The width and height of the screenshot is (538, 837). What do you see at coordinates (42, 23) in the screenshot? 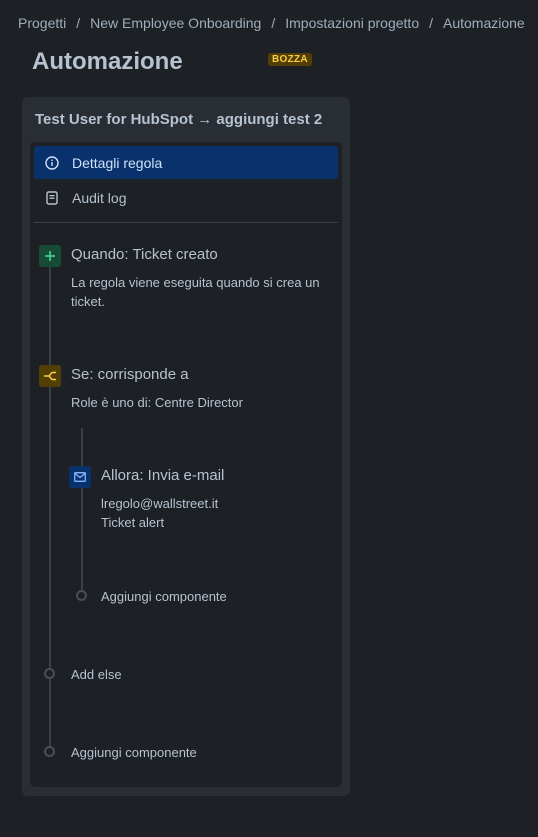
I see `breadcrumb-item-projects: Progetti` at bounding box center [42, 23].